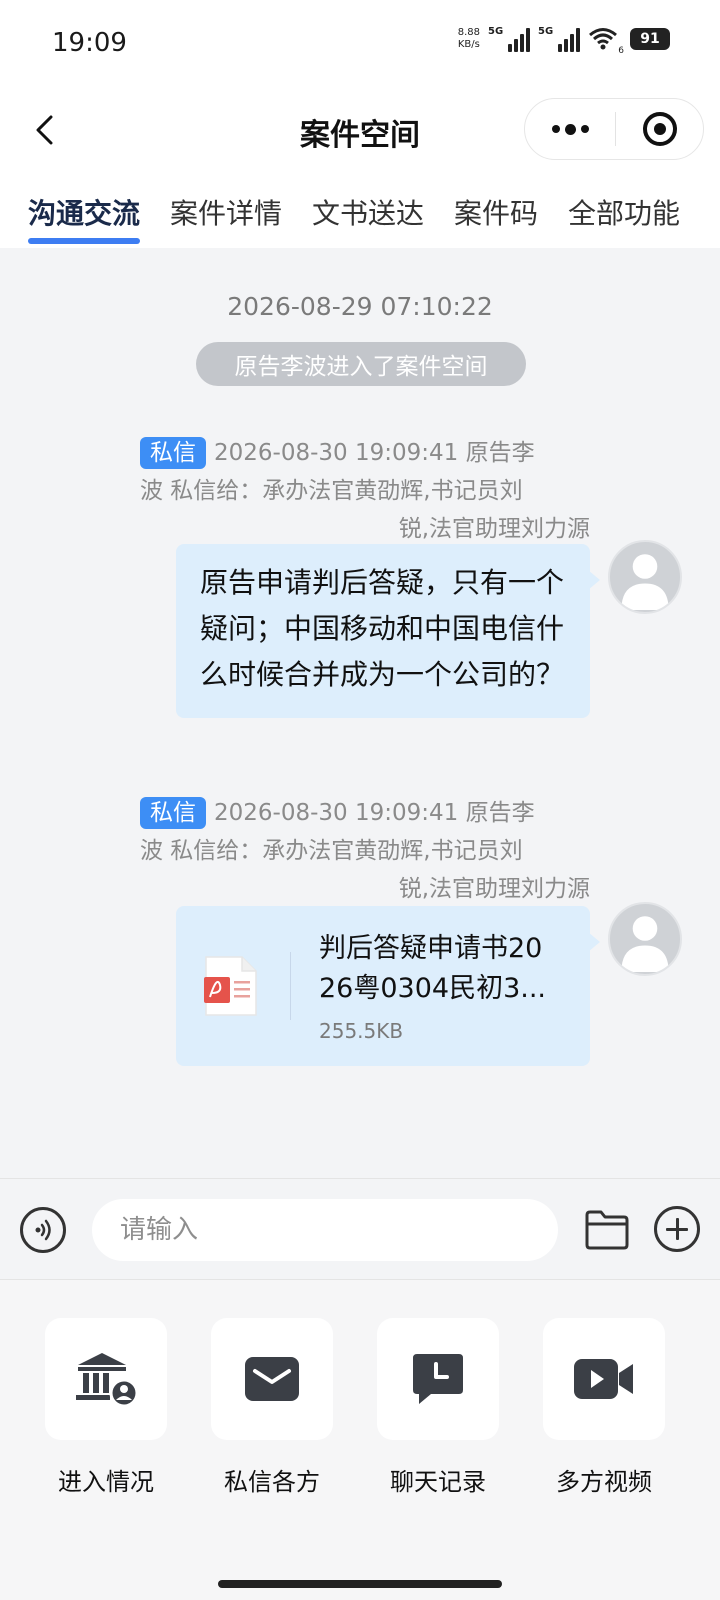 The width and height of the screenshot is (720, 1600). I want to click on active-tab-indicator, so click(84, 241).